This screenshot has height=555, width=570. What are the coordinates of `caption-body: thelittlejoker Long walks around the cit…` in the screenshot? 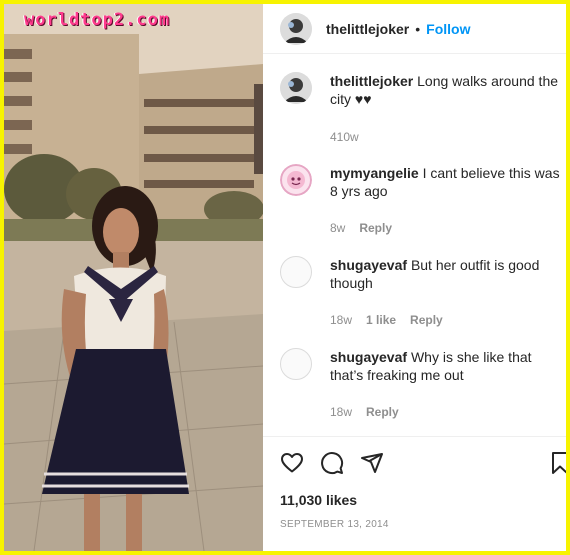 It's located at (445, 90).